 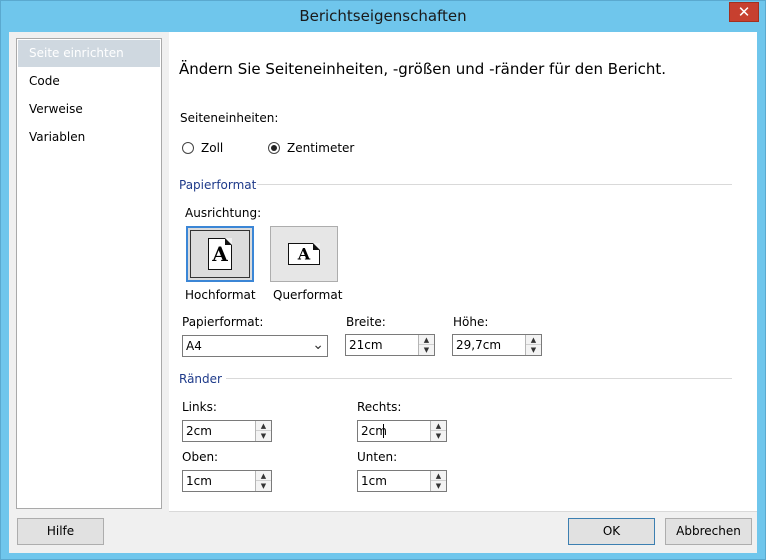 What do you see at coordinates (471, 322) in the screenshot?
I see `height-label: Höhe:` at bounding box center [471, 322].